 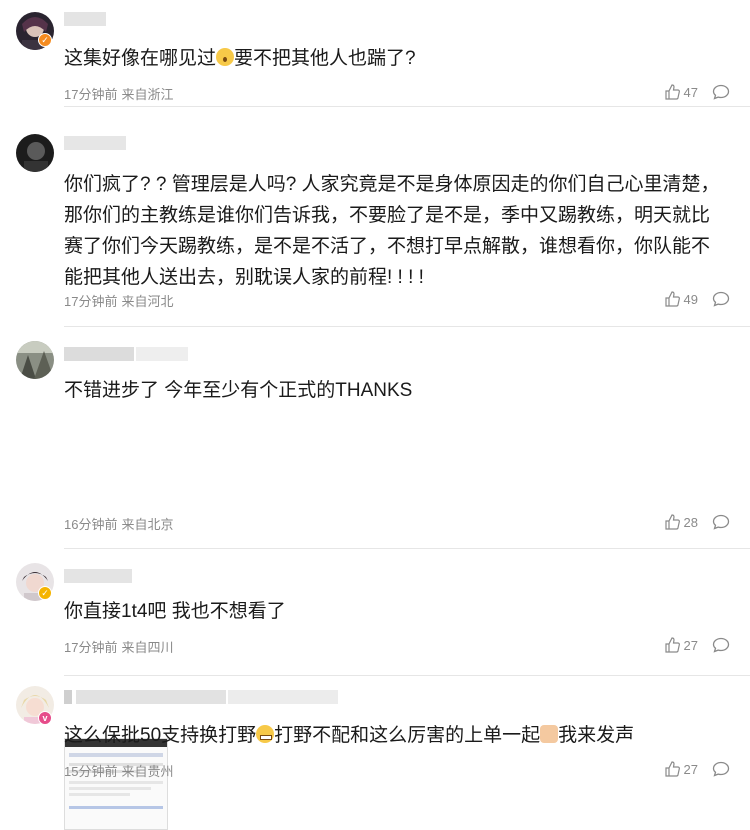 I want to click on comment-text: 这集好像在哪见过 要不把其他人也踹了?, so click(x=240, y=58).